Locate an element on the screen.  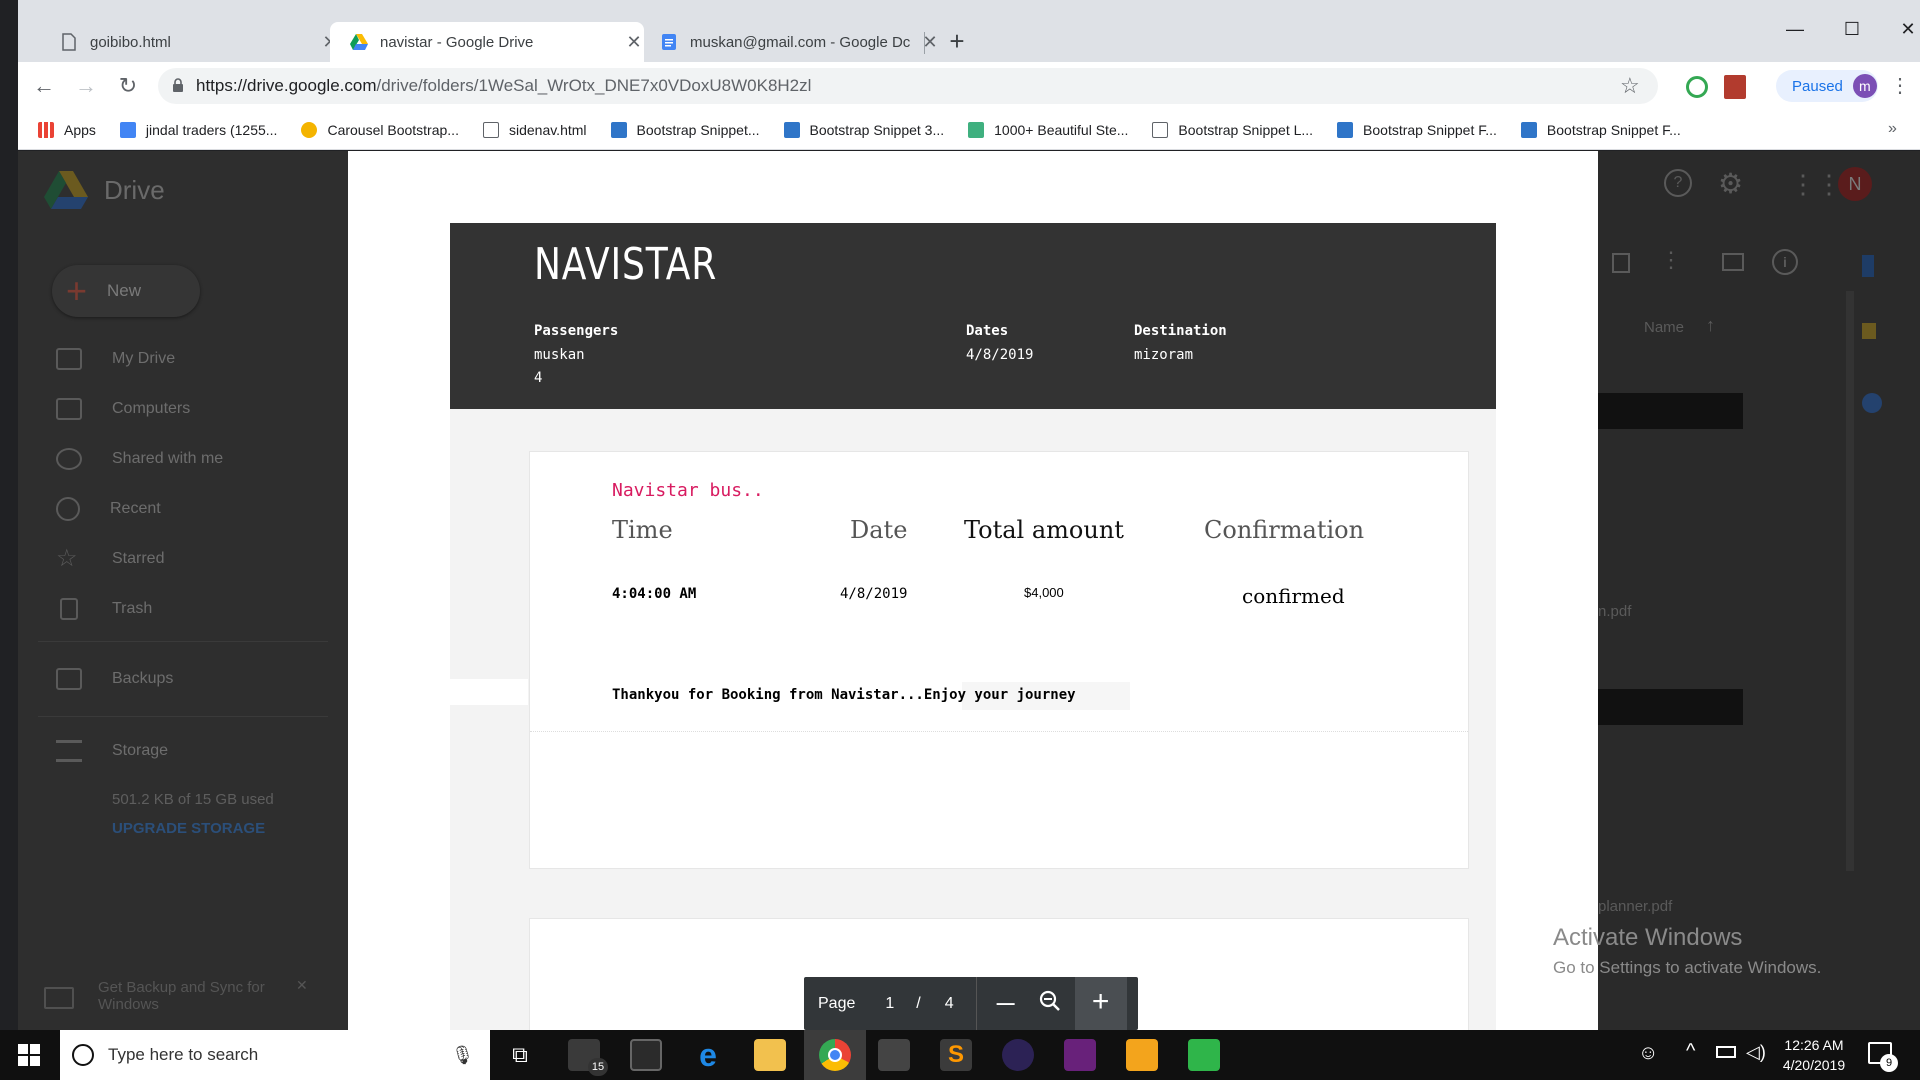
volume-icon: ◁) is located at coordinates (1756, 1052).